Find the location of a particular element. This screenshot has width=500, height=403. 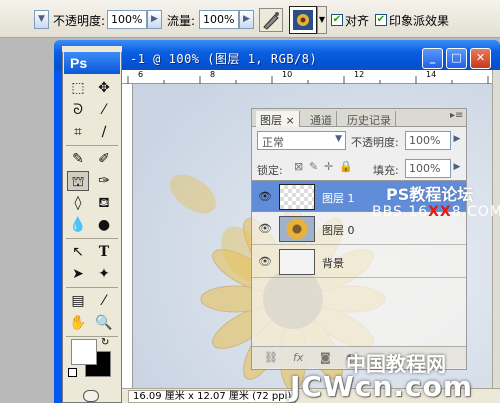

magic-wand-tool: ⁄ is located at coordinates (104, 110).